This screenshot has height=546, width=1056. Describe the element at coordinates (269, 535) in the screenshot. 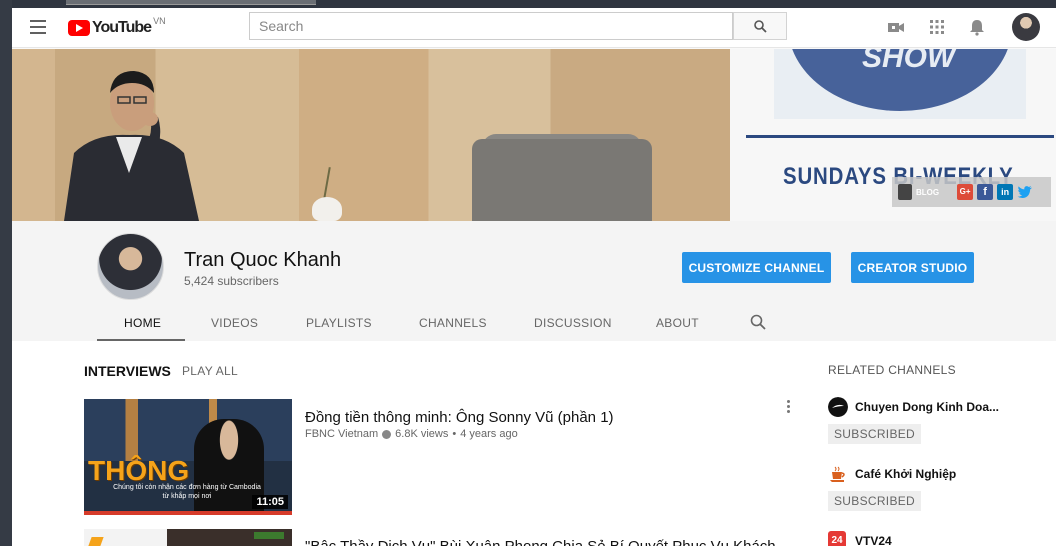

I see `thumbnail-badge` at that location.